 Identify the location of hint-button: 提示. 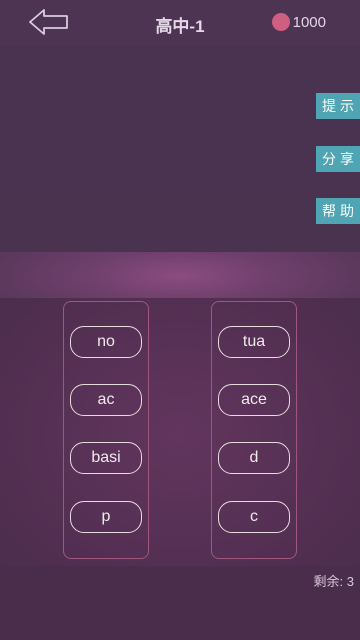
(338, 106).